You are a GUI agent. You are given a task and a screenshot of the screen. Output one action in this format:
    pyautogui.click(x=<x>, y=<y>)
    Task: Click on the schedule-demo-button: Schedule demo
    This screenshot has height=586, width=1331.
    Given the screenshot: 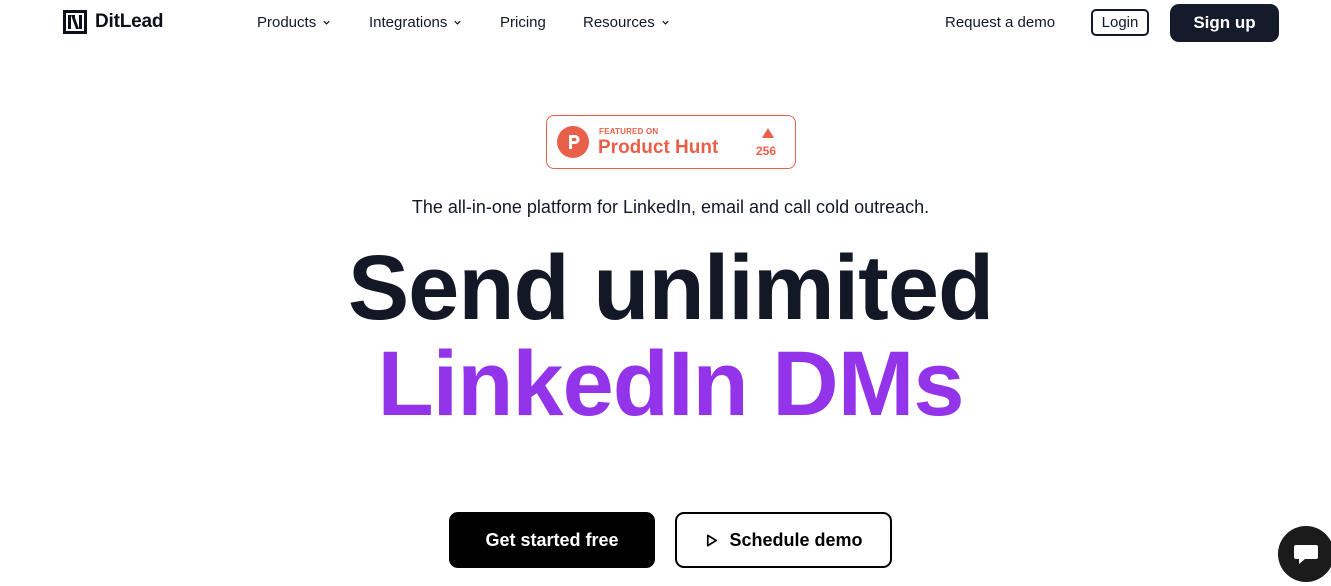 What is the action you would take?
    pyautogui.click(x=783, y=540)
    